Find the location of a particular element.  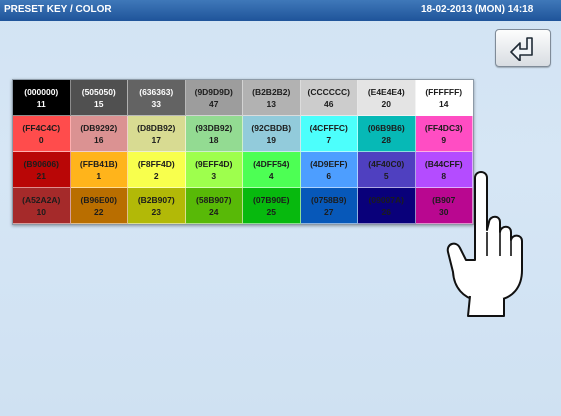

color-number-label: 2 is located at coordinates (156, 175).